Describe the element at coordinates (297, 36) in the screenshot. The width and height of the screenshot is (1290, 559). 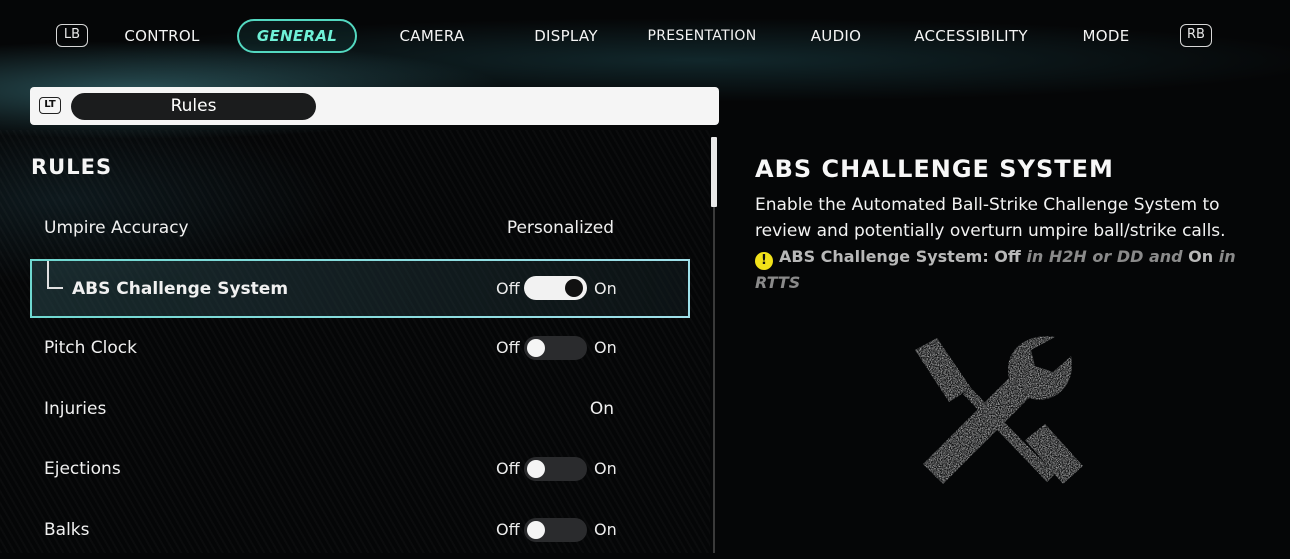
I see `tab-general: GENERAL` at that location.